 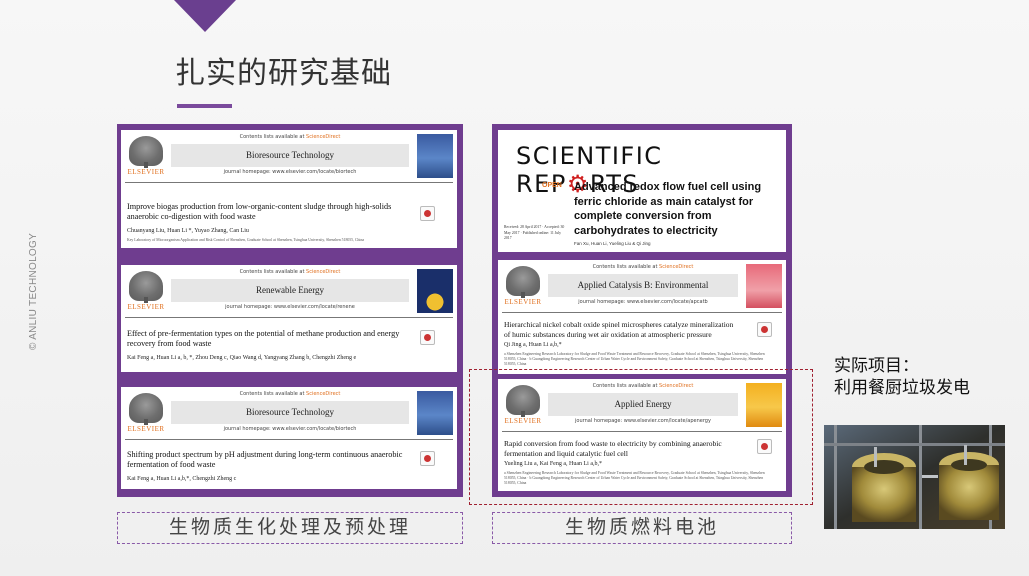 I want to click on open-access-label: OPEN, so click(x=552, y=185).